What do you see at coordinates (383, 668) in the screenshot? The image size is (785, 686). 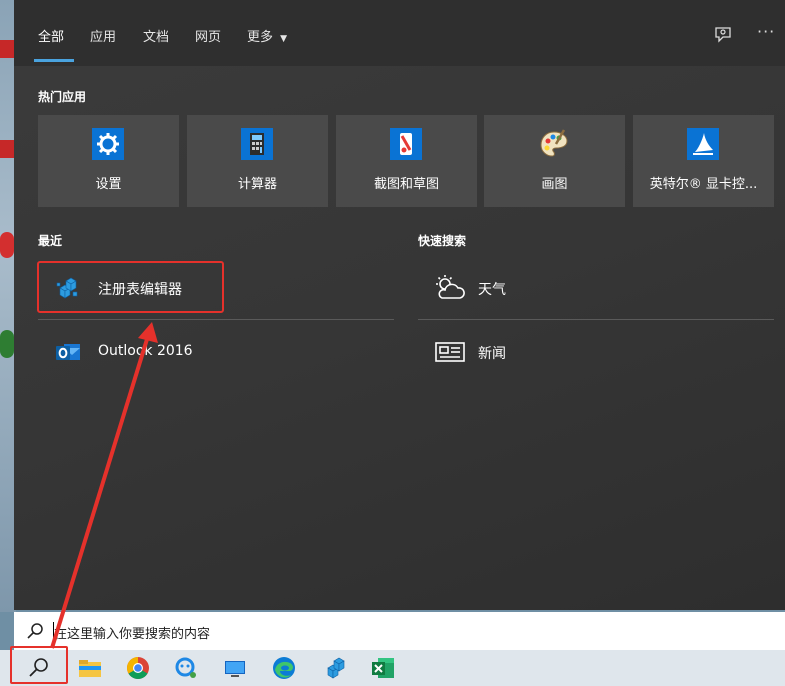 I see `excel-icon` at bounding box center [383, 668].